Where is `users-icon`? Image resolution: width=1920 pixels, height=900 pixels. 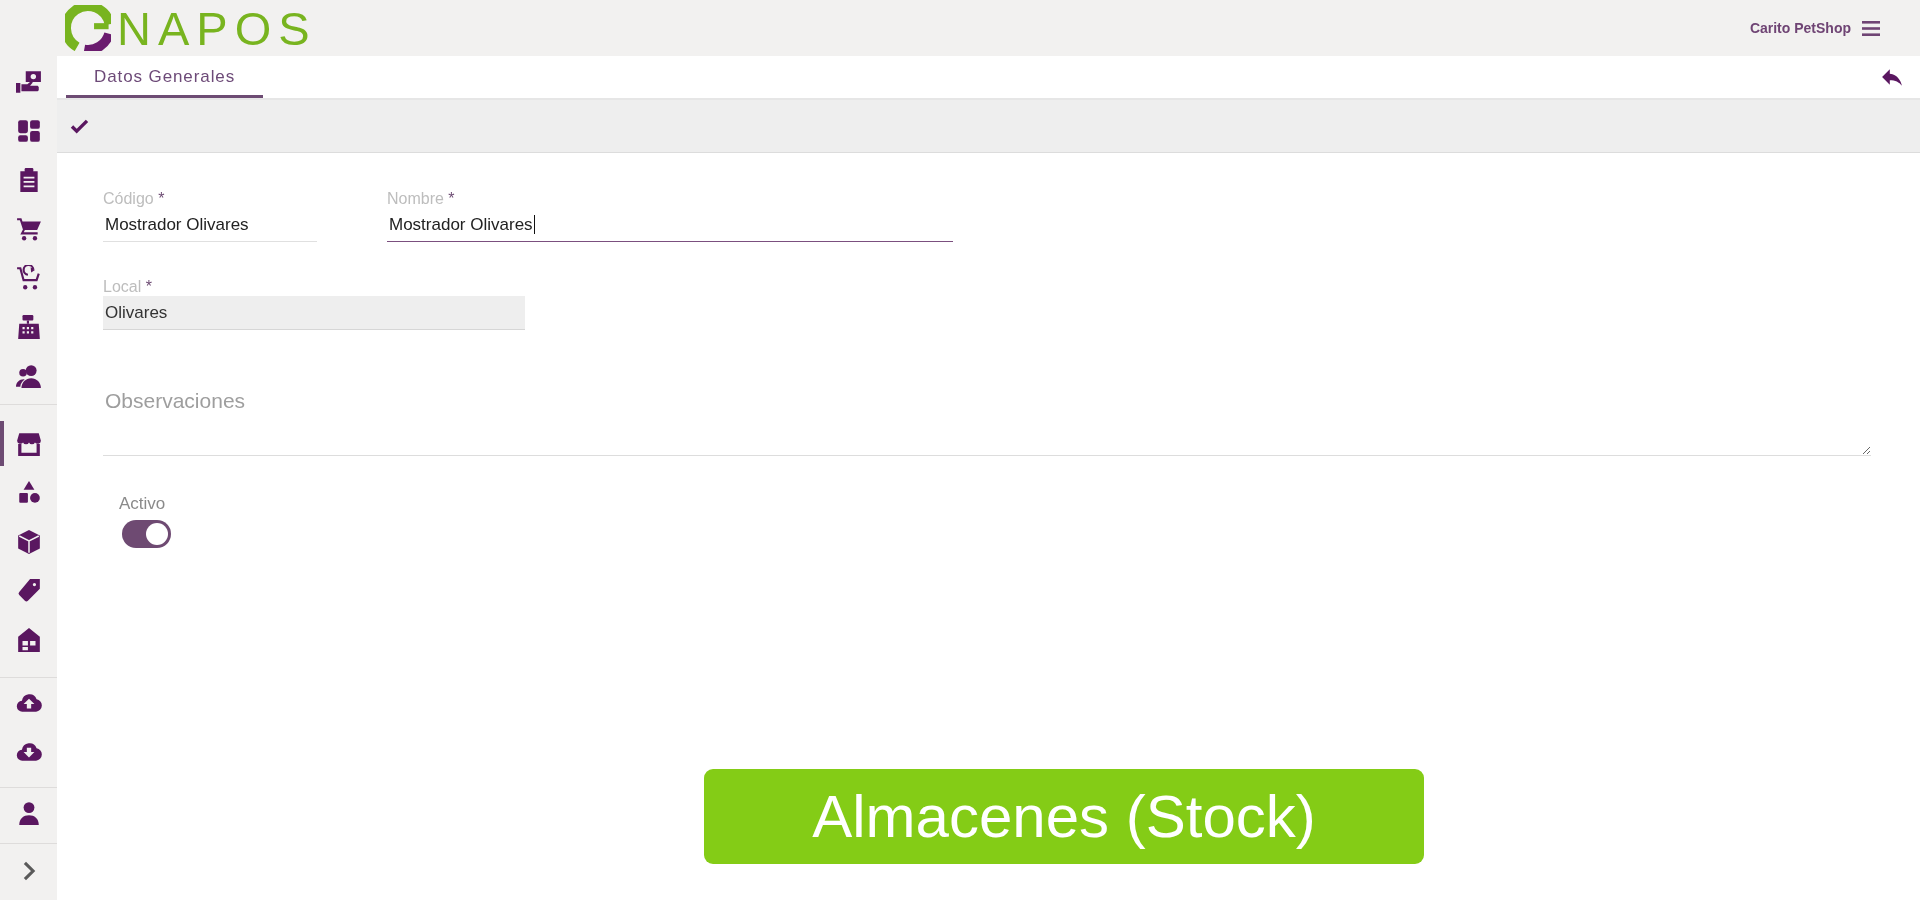
users-icon is located at coordinates (28, 375).